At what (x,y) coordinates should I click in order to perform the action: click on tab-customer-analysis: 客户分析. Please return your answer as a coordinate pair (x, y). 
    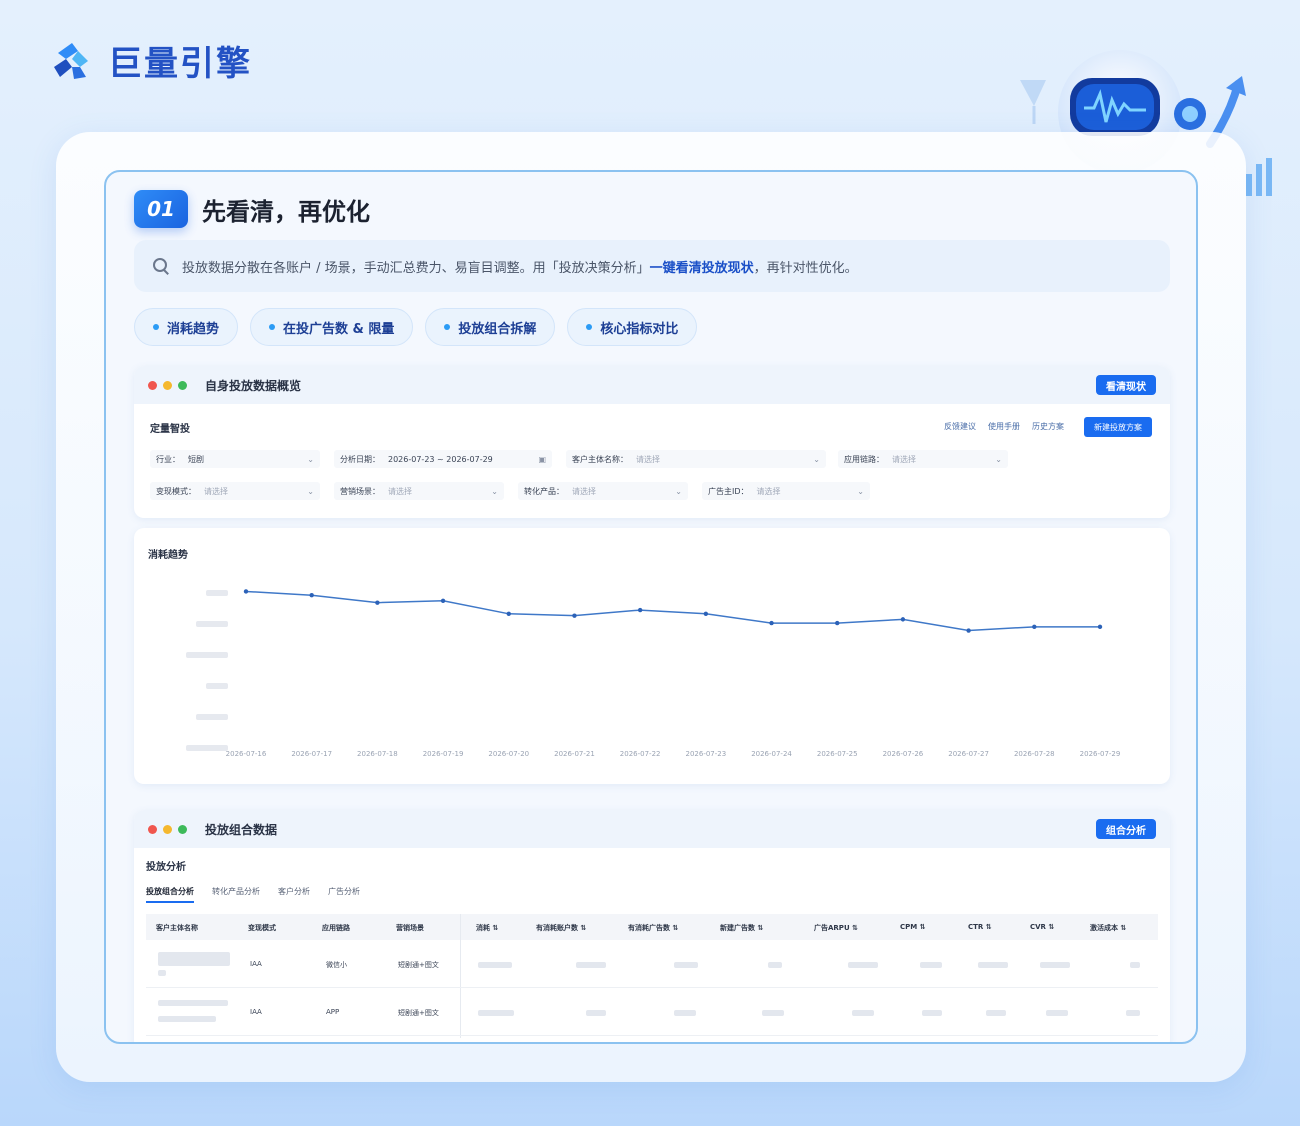
    Looking at the image, I should click on (294, 894).